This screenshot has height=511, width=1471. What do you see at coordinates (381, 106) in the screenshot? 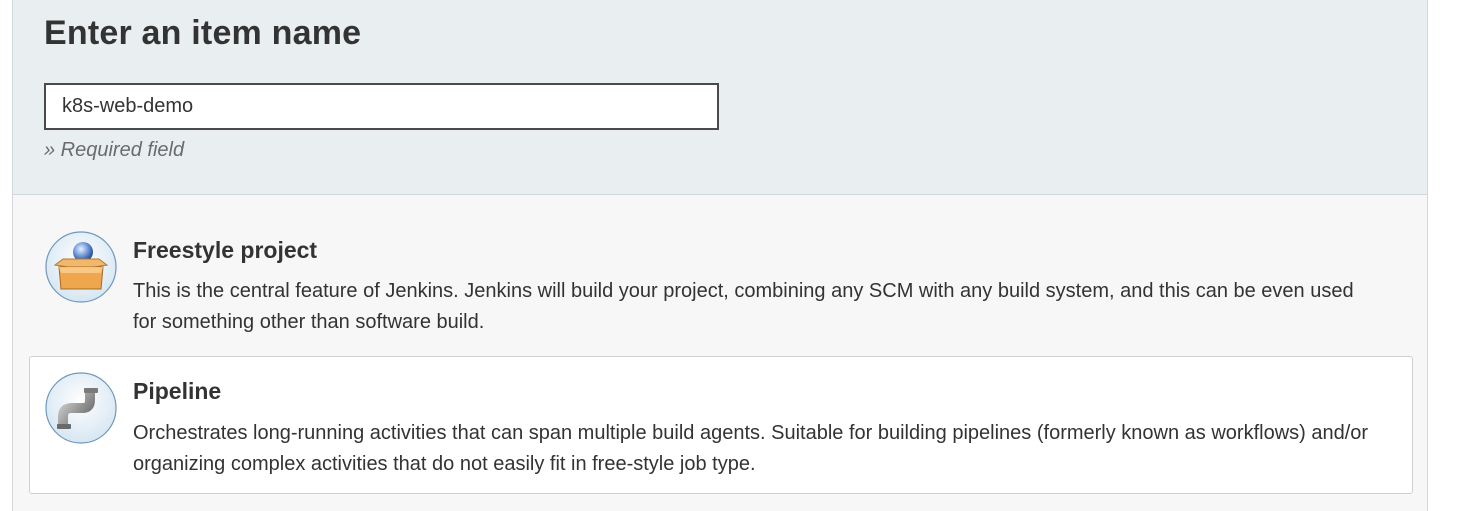
I see `item-name-input` at bounding box center [381, 106].